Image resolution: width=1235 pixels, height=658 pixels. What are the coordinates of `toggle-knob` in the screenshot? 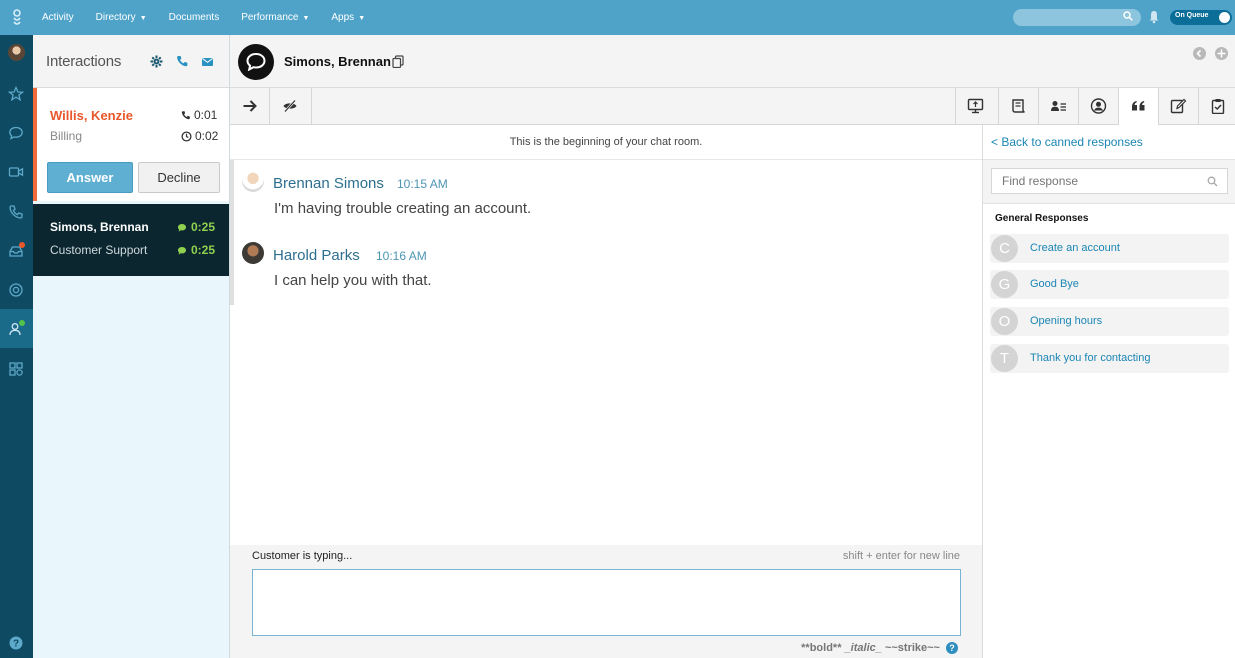 It's located at (1224, 17).